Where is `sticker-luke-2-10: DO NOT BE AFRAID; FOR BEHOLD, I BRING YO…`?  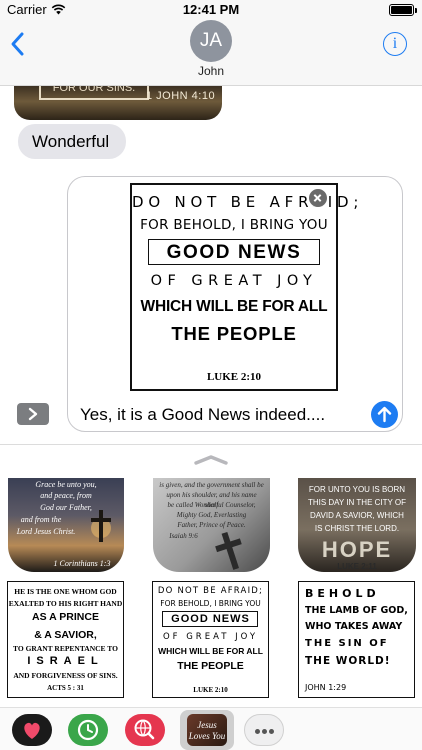 sticker-luke-2-10: DO NOT BE AFRAID; FOR BEHOLD, I BRING YO… is located at coordinates (210, 639).